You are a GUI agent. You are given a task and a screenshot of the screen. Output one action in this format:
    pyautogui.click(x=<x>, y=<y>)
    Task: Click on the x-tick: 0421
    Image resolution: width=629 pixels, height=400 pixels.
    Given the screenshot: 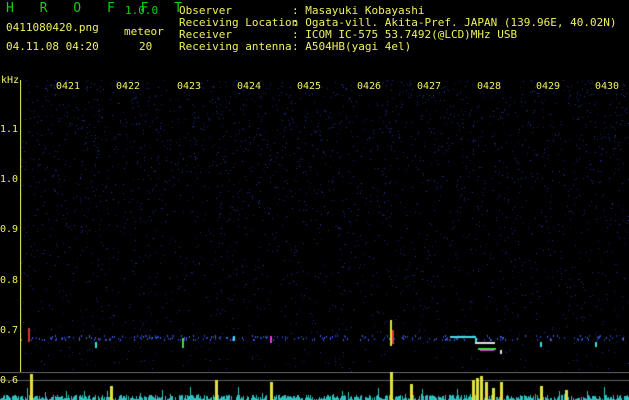 What is the action you would take?
    pyautogui.click(x=68, y=86)
    